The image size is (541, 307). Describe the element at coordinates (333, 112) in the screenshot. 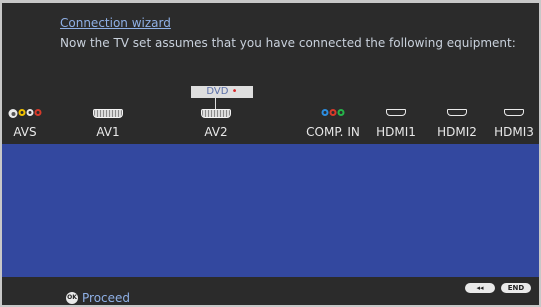

I see `component-rca-icon` at that location.